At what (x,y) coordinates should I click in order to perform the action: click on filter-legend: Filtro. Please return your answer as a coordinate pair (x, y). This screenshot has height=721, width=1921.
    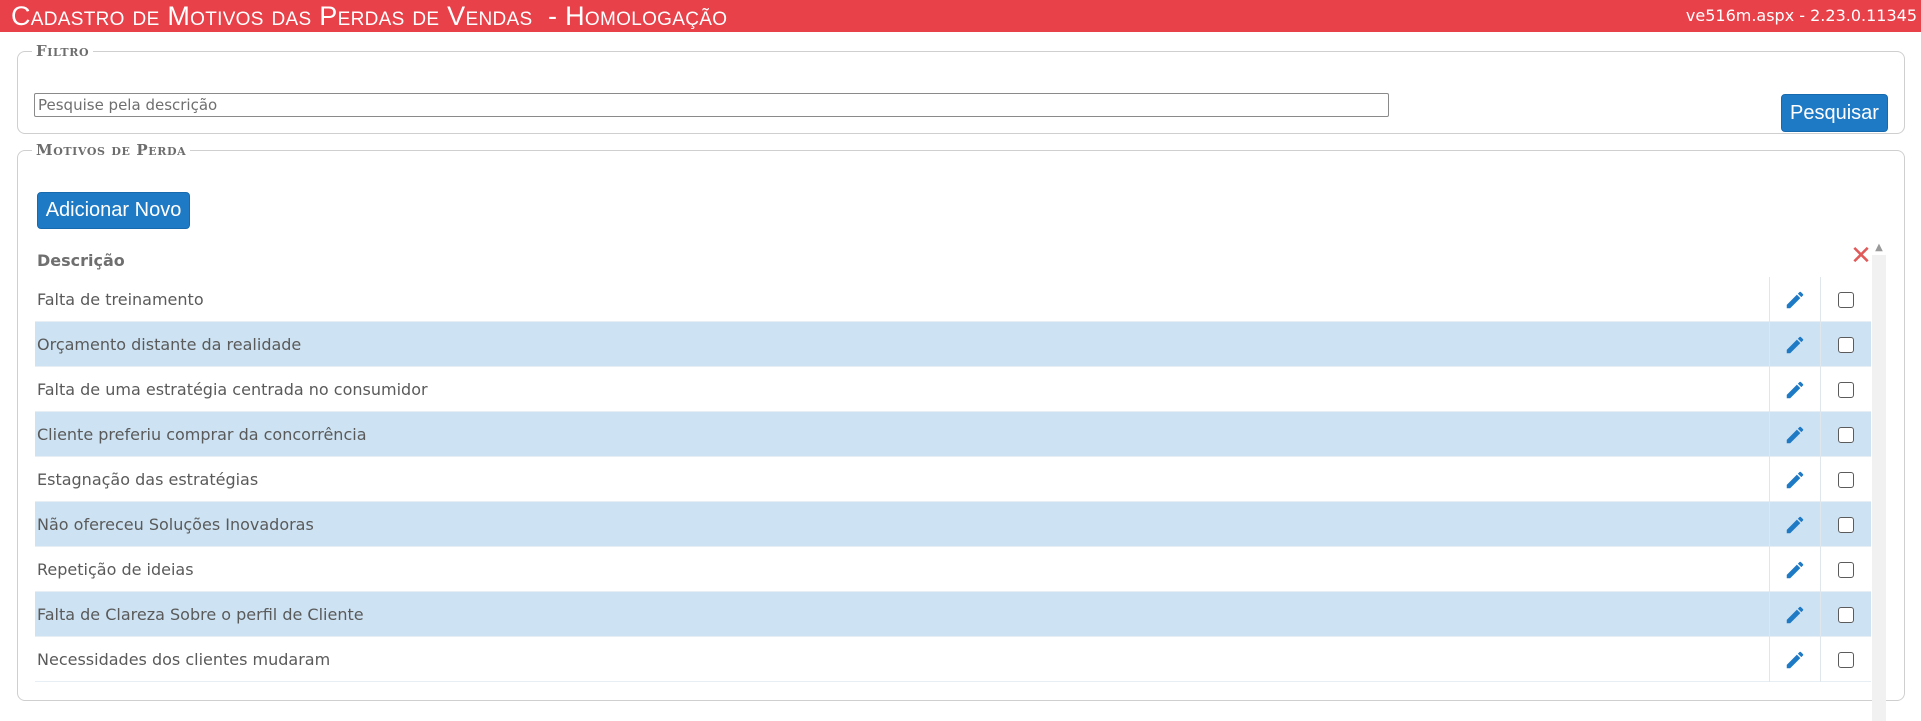
    Looking at the image, I should click on (63, 51).